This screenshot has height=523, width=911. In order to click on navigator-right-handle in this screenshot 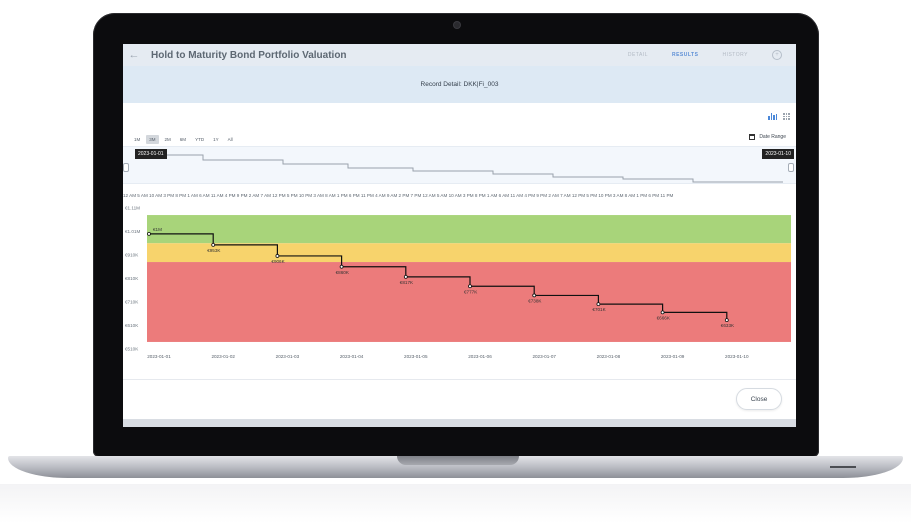, I will do `click(791, 167)`.